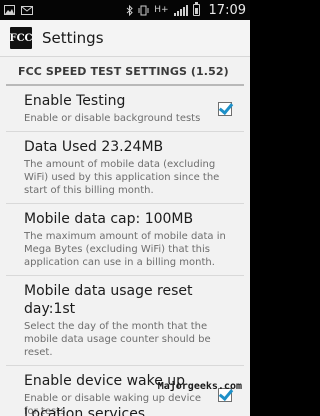 The image size is (320, 416). Describe the element at coordinates (180, 10) in the screenshot. I see `signal-icon` at that location.